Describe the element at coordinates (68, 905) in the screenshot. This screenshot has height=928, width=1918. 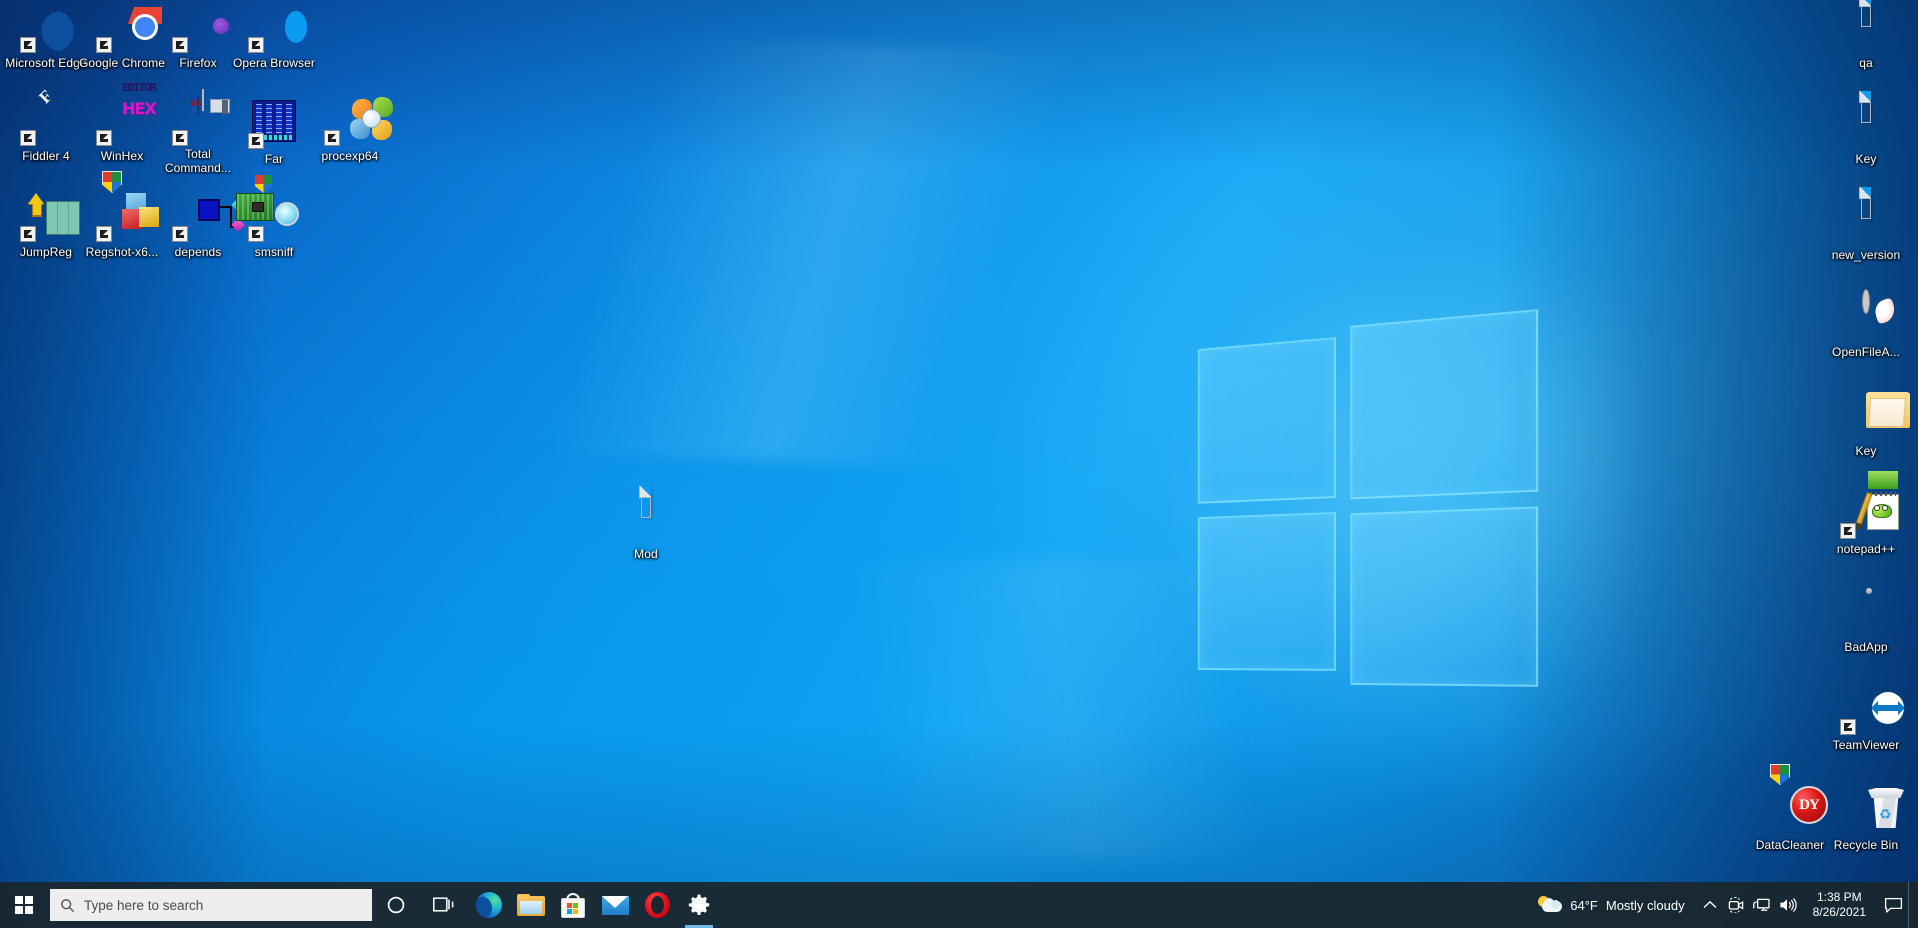
I see `search-icon` at that location.